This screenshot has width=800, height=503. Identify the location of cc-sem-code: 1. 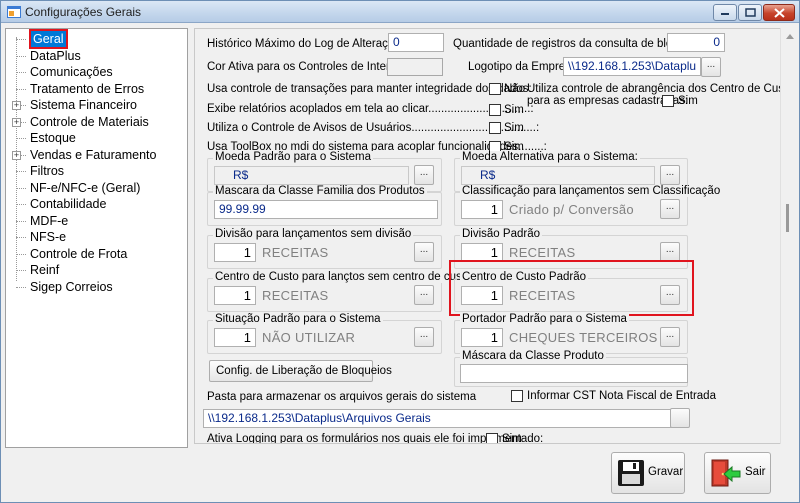
(235, 295).